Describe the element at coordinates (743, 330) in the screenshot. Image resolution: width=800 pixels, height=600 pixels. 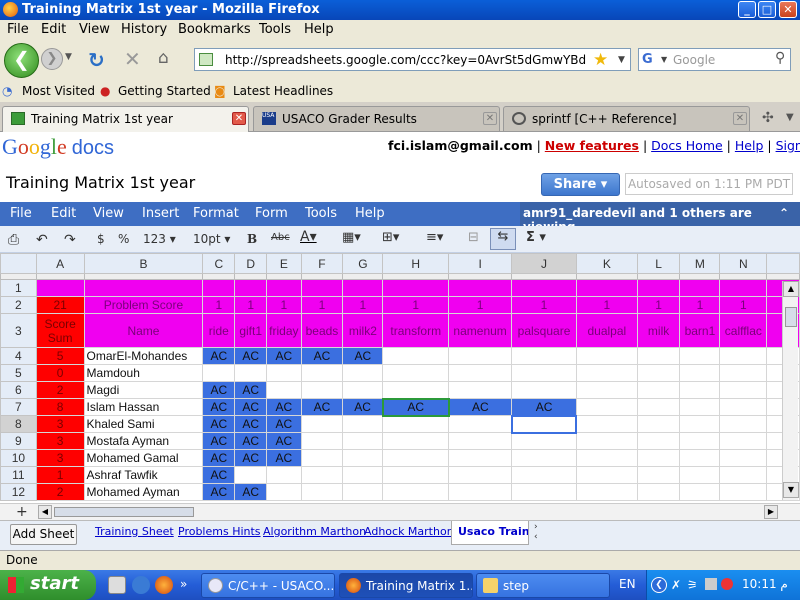
I see `cell: calfflac` at that location.